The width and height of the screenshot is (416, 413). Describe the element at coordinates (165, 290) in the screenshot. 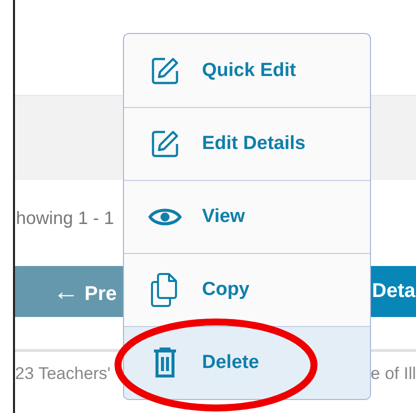

I see `copy-icon` at that location.